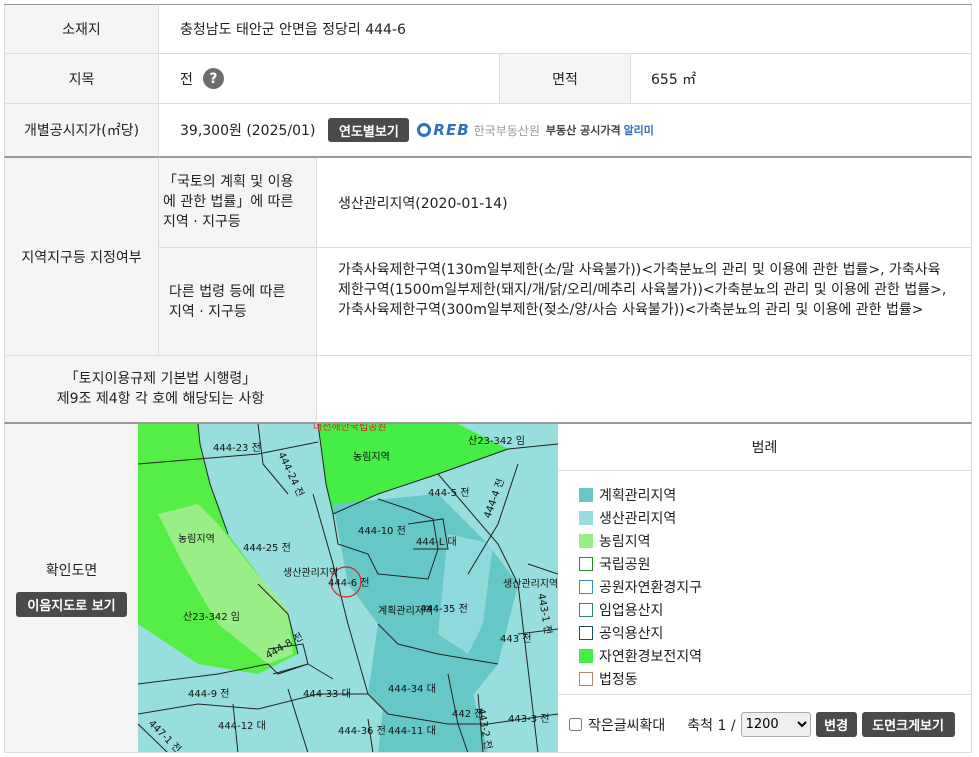 Image resolution: width=979 pixels, height=757 pixels. I want to click on map-parcel-label: 444-10 전, so click(382, 531).